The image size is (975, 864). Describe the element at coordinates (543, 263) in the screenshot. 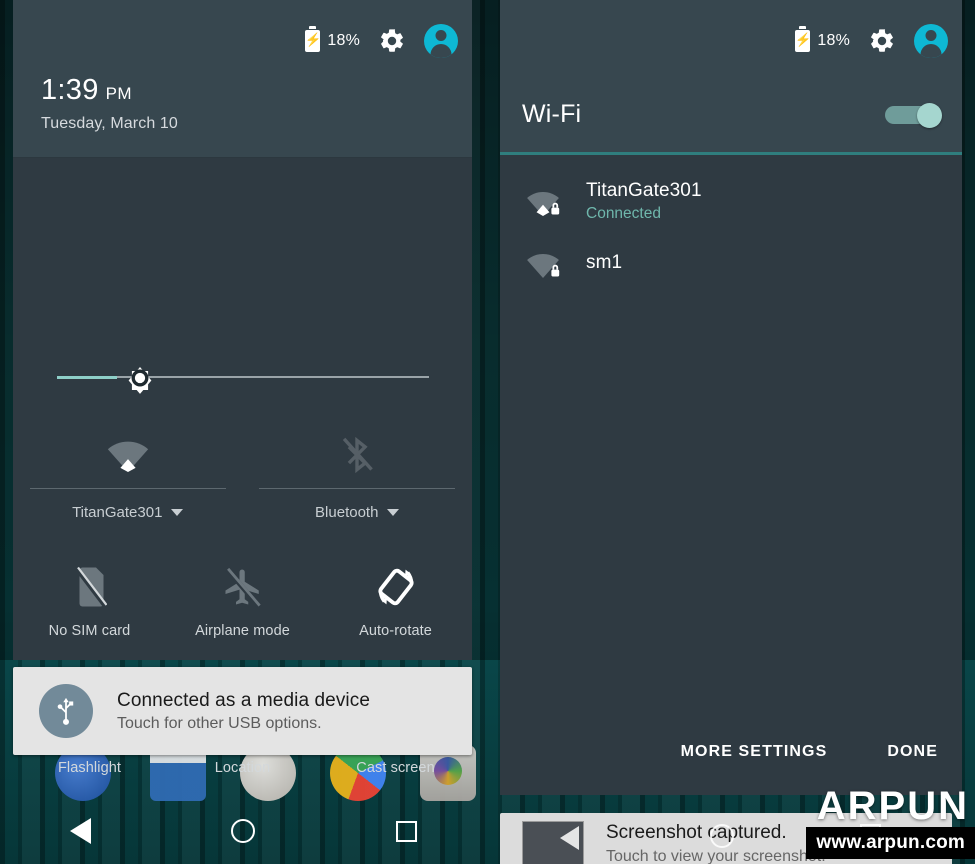

I see `wifi-secured-weak-icon` at that location.